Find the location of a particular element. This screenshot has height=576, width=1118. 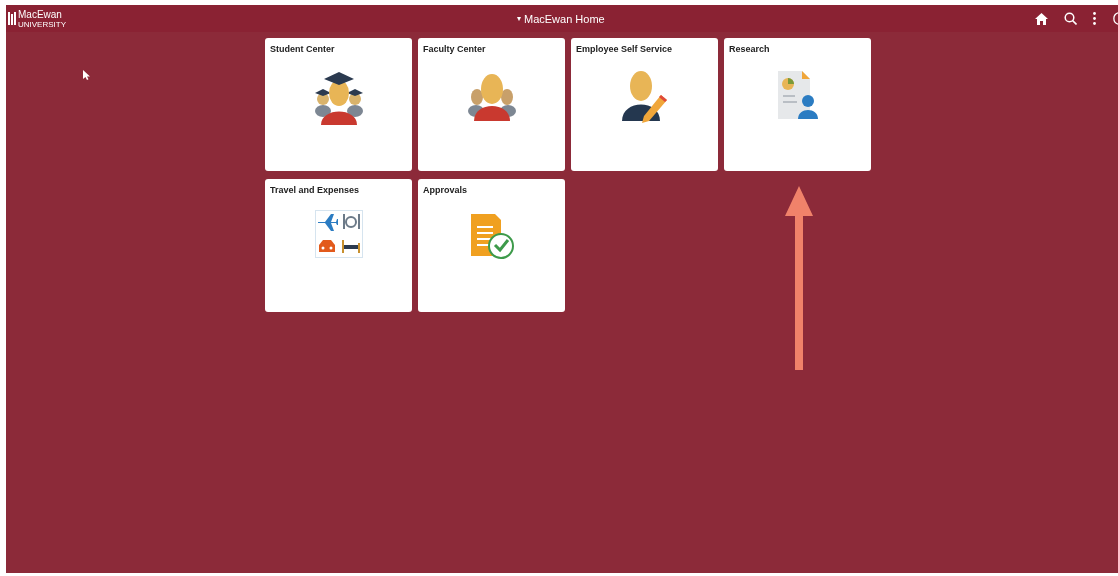

tile-title: Employee Self Service is located at coordinates (625, 49).